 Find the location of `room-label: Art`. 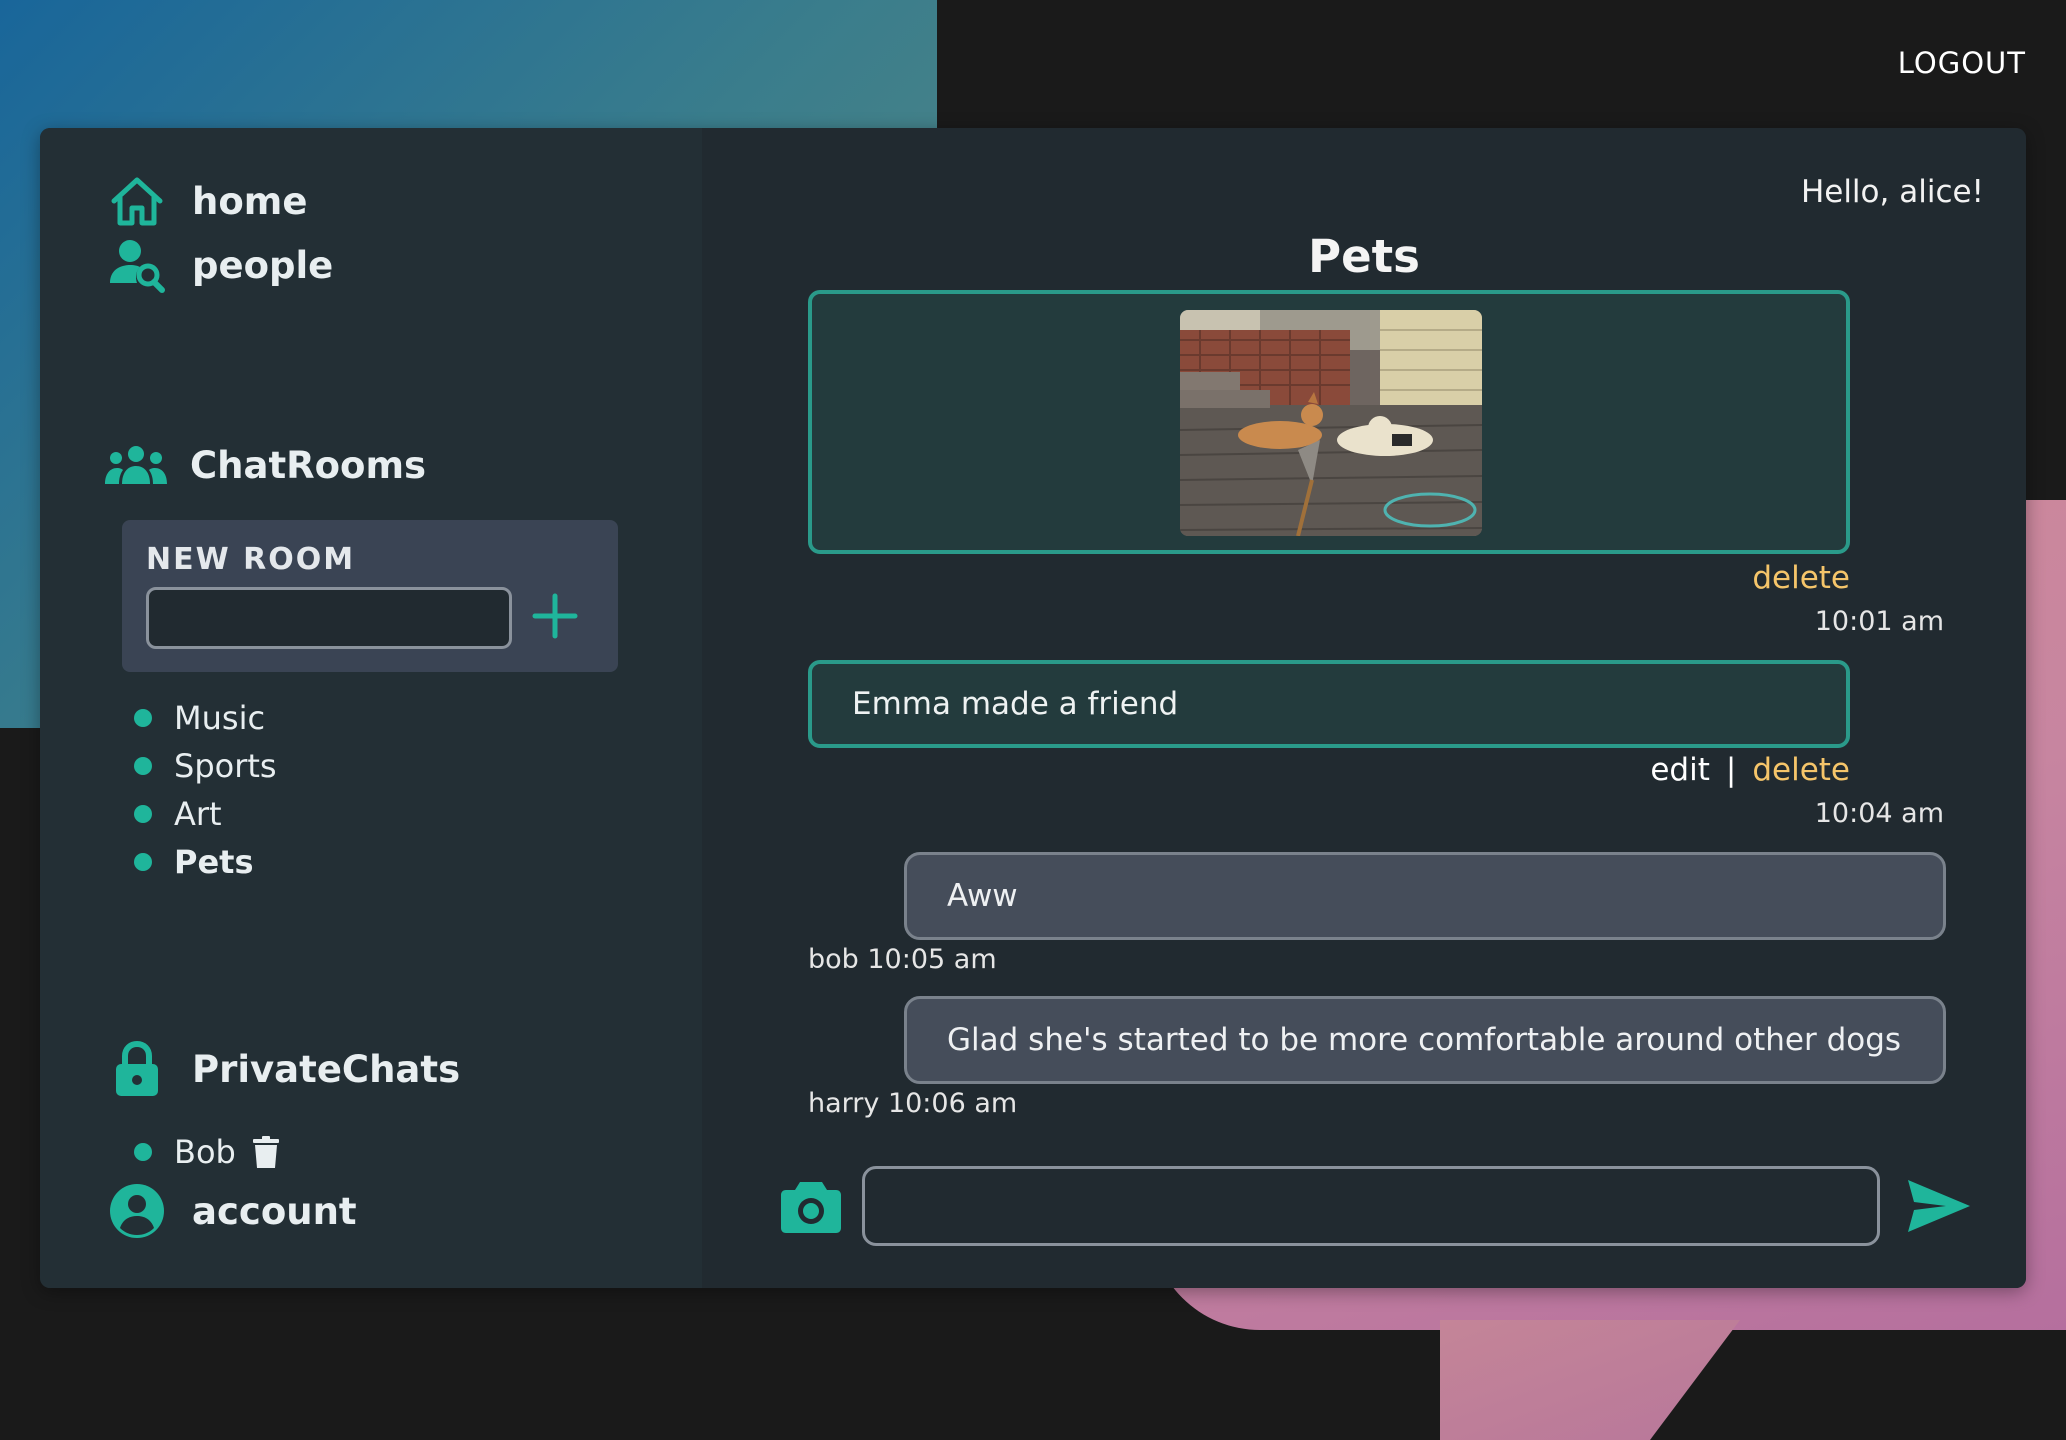

room-label: Art is located at coordinates (198, 814).